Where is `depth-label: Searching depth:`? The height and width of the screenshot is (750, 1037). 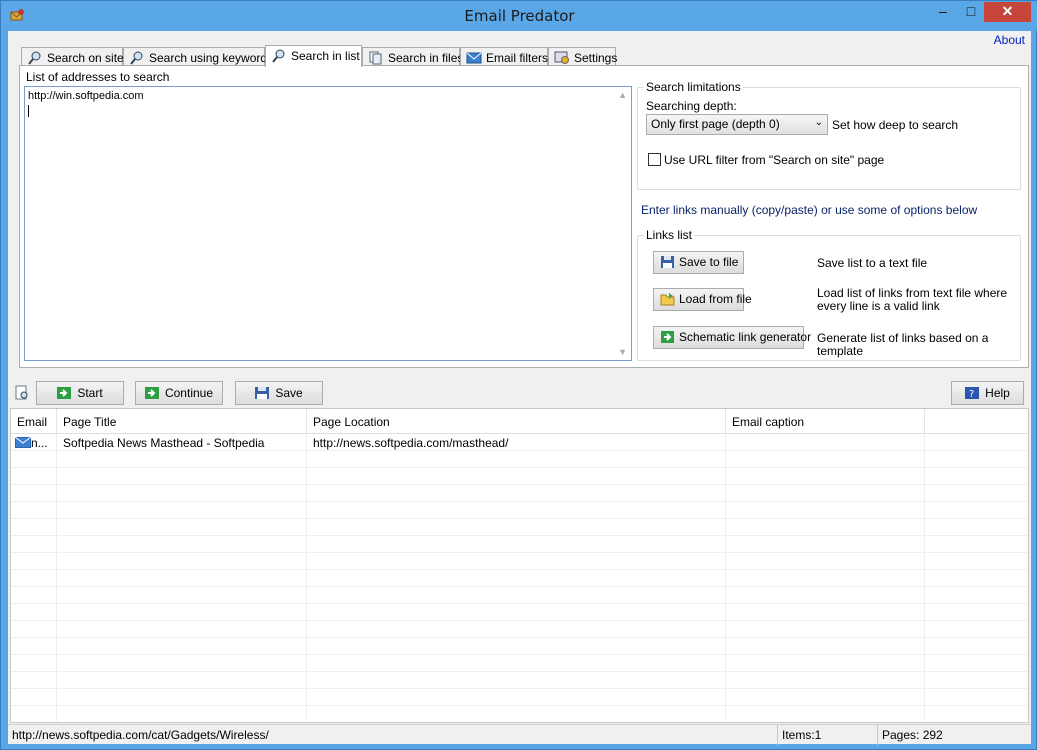
depth-label: Searching depth: is located at coordinates (691, 106).